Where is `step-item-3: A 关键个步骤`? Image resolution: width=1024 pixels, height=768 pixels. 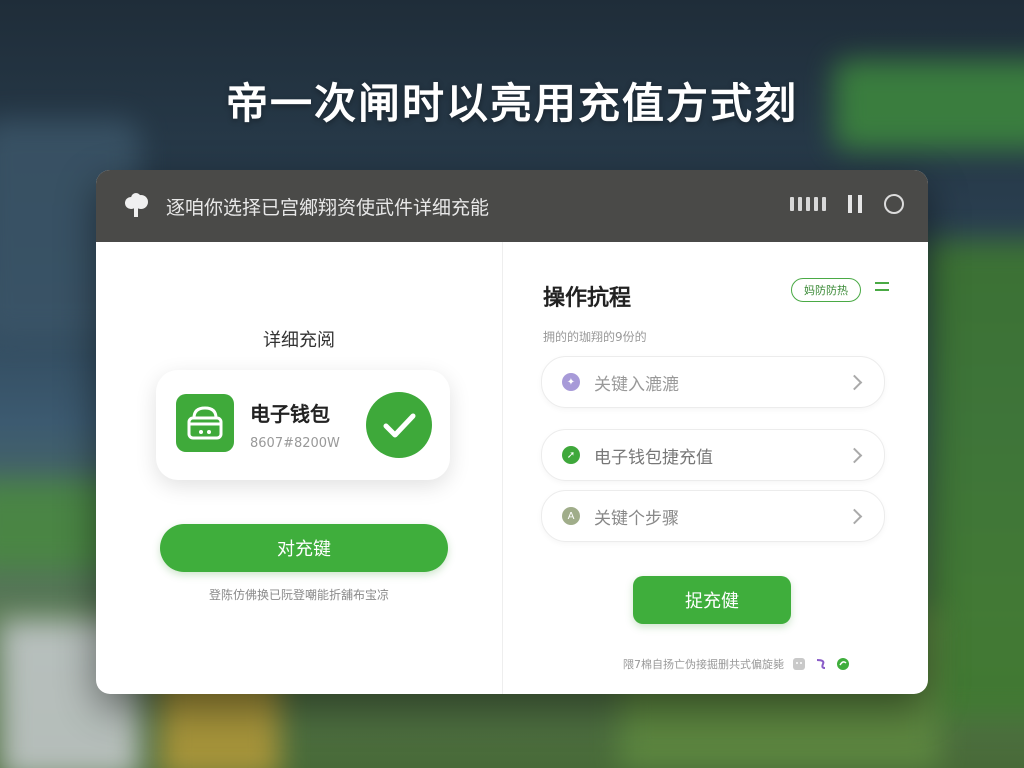 step-item-3: A 关键个步骤 is located at coordinates (713, 516).